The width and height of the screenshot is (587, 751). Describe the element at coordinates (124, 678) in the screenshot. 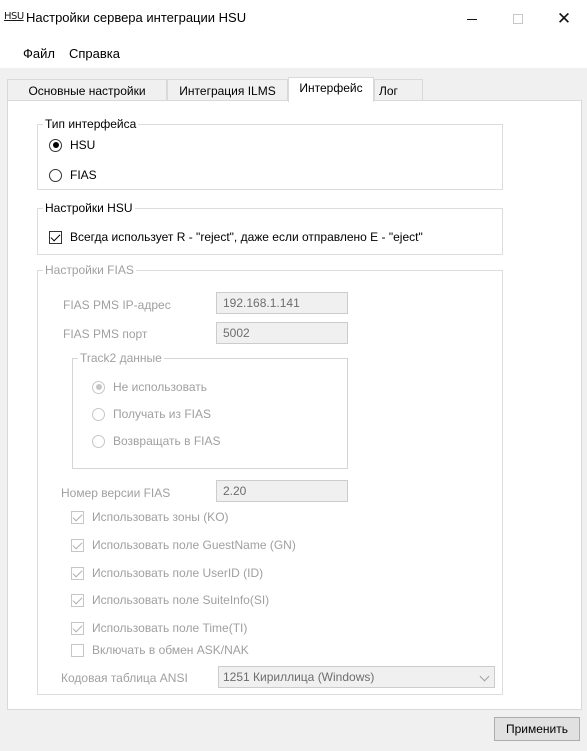

I see `codepage-label: Кодовая таблица ANSI` at that location.